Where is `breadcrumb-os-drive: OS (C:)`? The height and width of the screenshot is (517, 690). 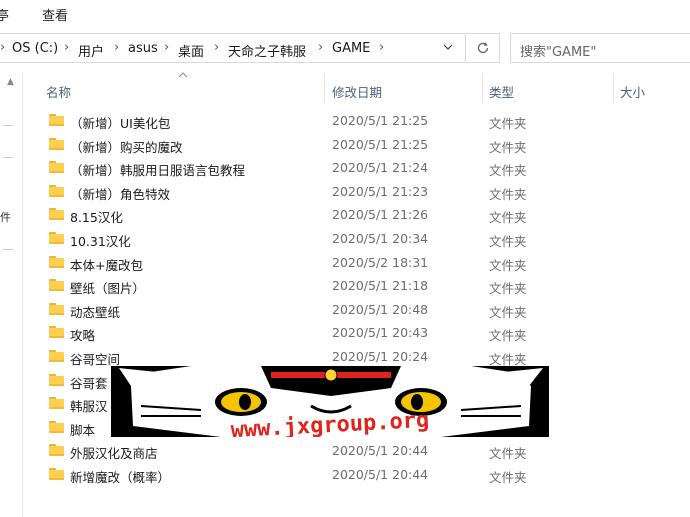
breadcrumb-os-drive: OS (C:) is located at coordinates (35, 48).